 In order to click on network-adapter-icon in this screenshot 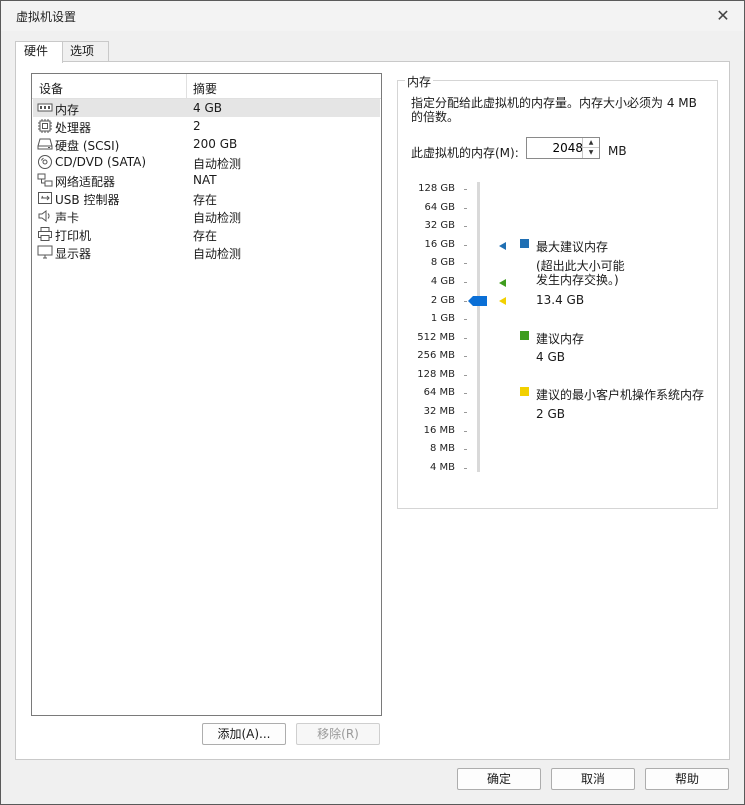, I will do `click(45, 180)`.